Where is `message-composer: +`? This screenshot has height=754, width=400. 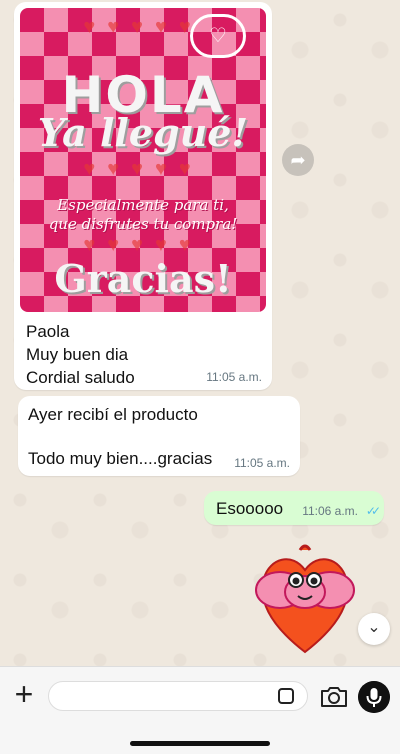
message-composer: + is located at coordinates (200, 710).